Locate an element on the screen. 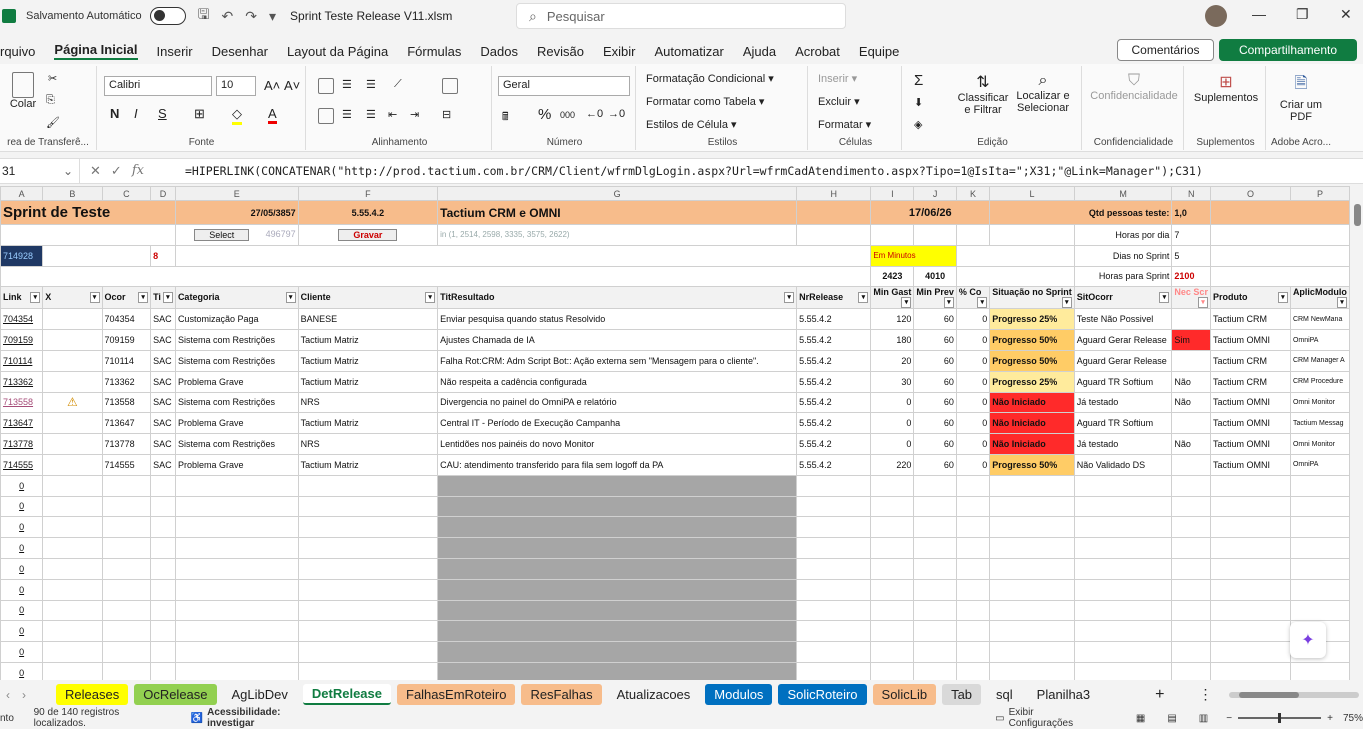 Image resolution: width=1363 pixels, height=729 pixels. column-header: A is located at coordinates (22, 193).